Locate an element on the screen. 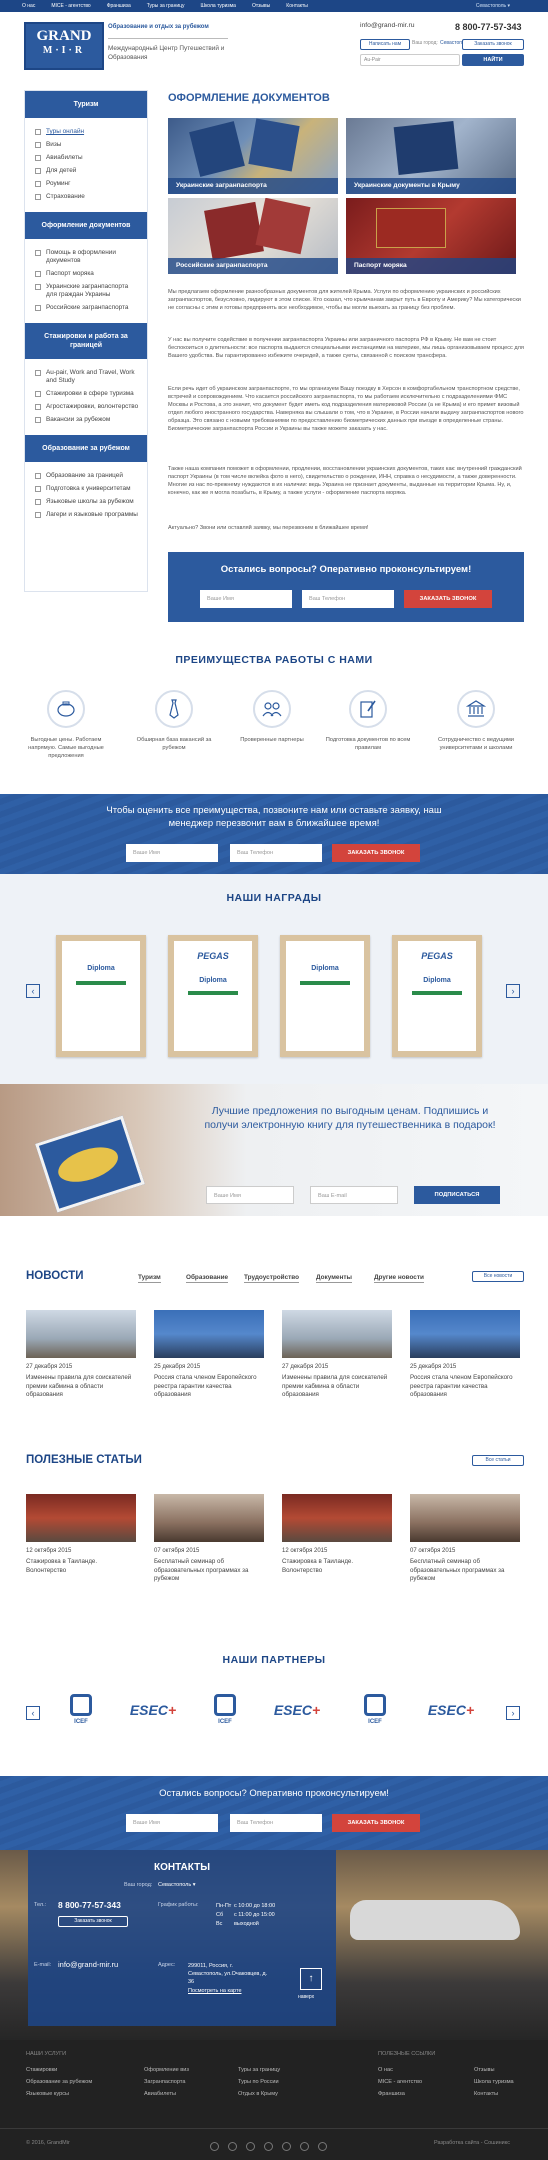 Image resolution: width=548 pixels, height=2160 pixels. vk-icon is located at coordinates (250, 2146).